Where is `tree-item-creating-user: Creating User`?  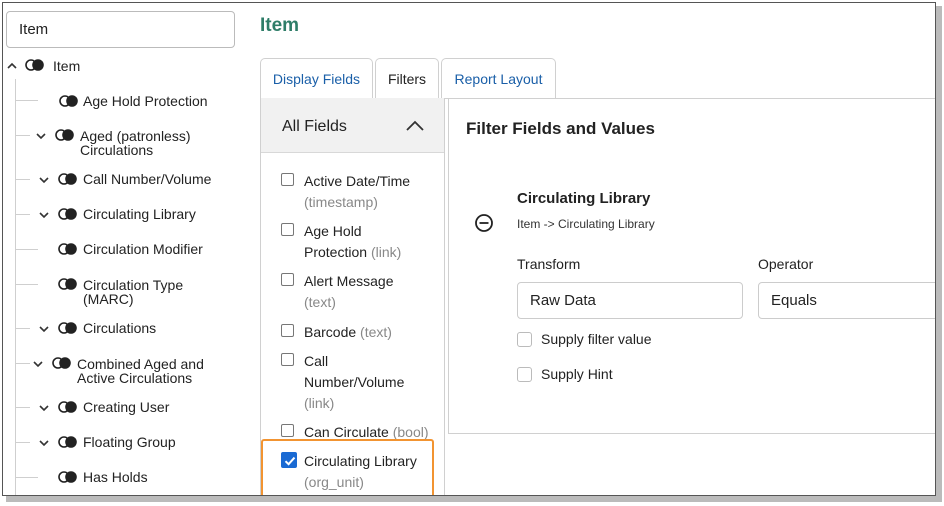 tree-item-creating-user: Creating User is located at coordinates (126, 407).